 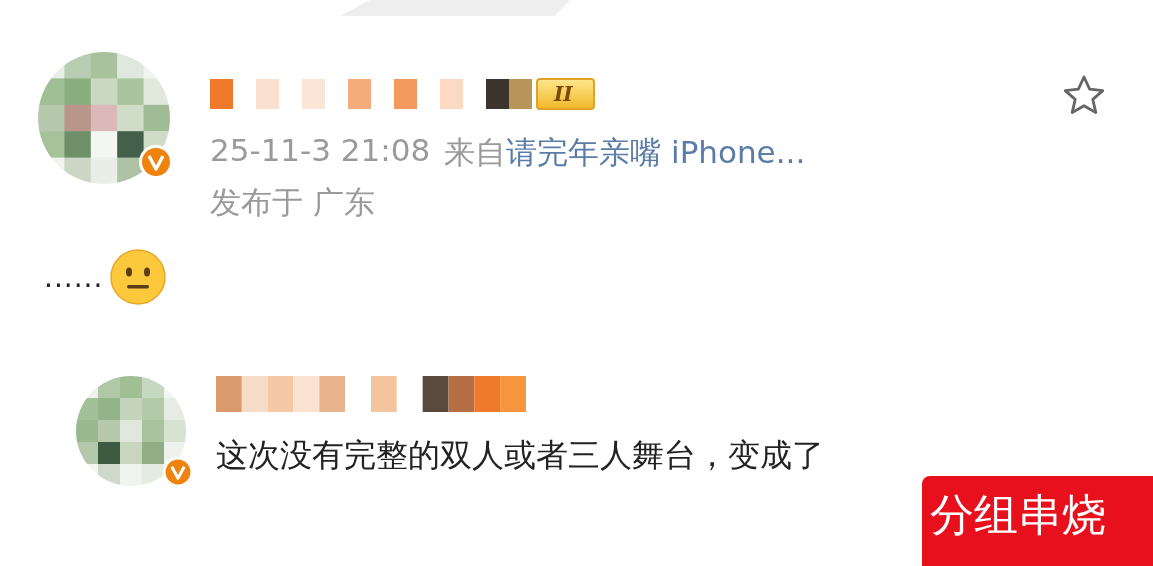 I want to click on post-location: 发布于 广东, so click(x=293, y=202).